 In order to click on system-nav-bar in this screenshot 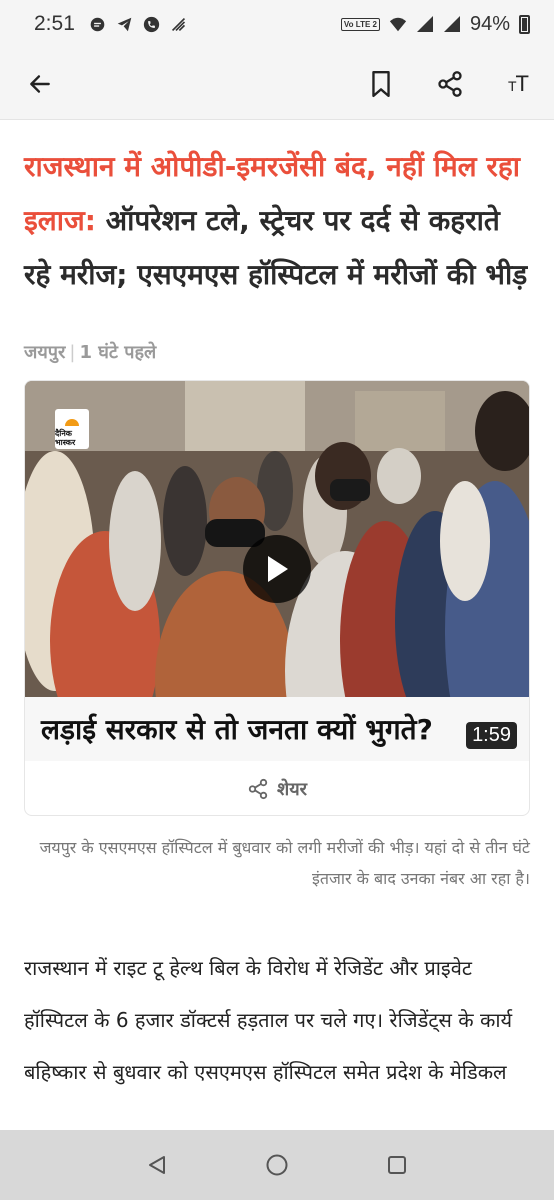, I will do `click(277, 1165)`.